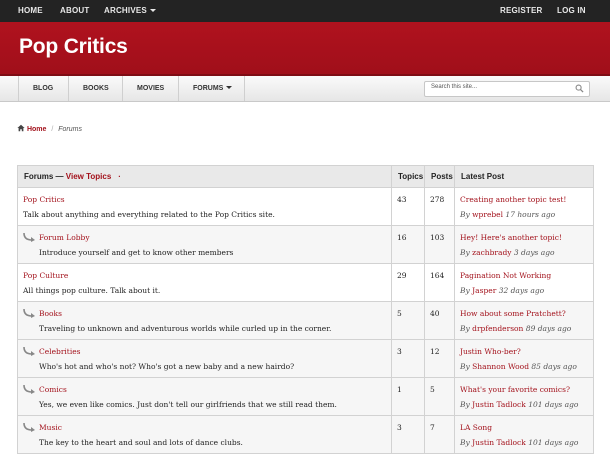 This screenshot has width=610, height=454. I want to click on topnav-archives-menu: ARCHIVES, so click(130, 11).